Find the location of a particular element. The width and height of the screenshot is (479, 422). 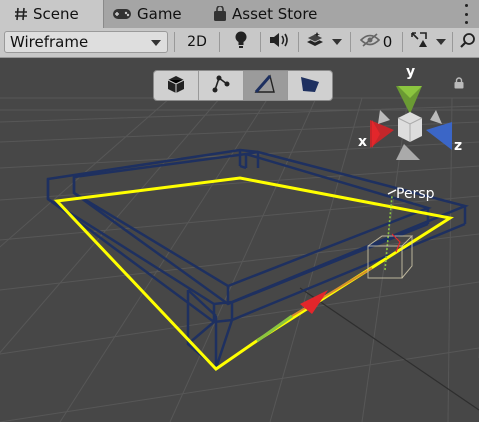

search-icon is located at coordinates (468, 42).